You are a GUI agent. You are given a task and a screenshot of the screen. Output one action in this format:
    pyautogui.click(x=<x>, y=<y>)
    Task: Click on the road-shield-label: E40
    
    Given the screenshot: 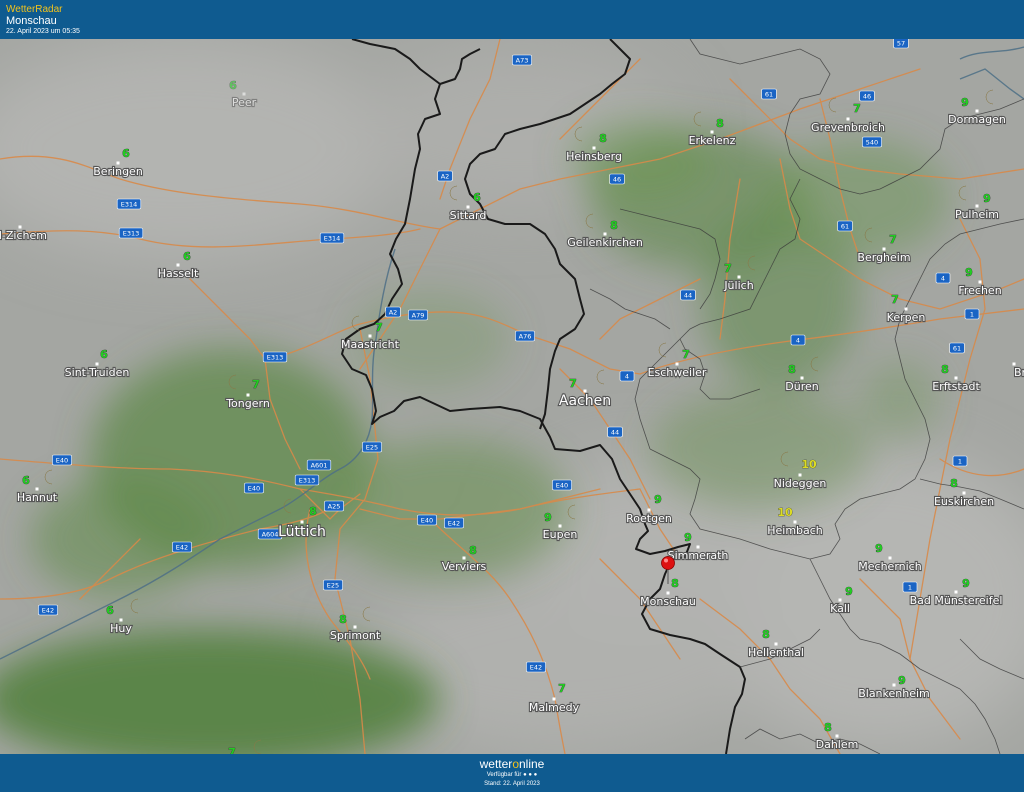 What is the action you would take?
    pyautogui.click(x=562, y=485)
    